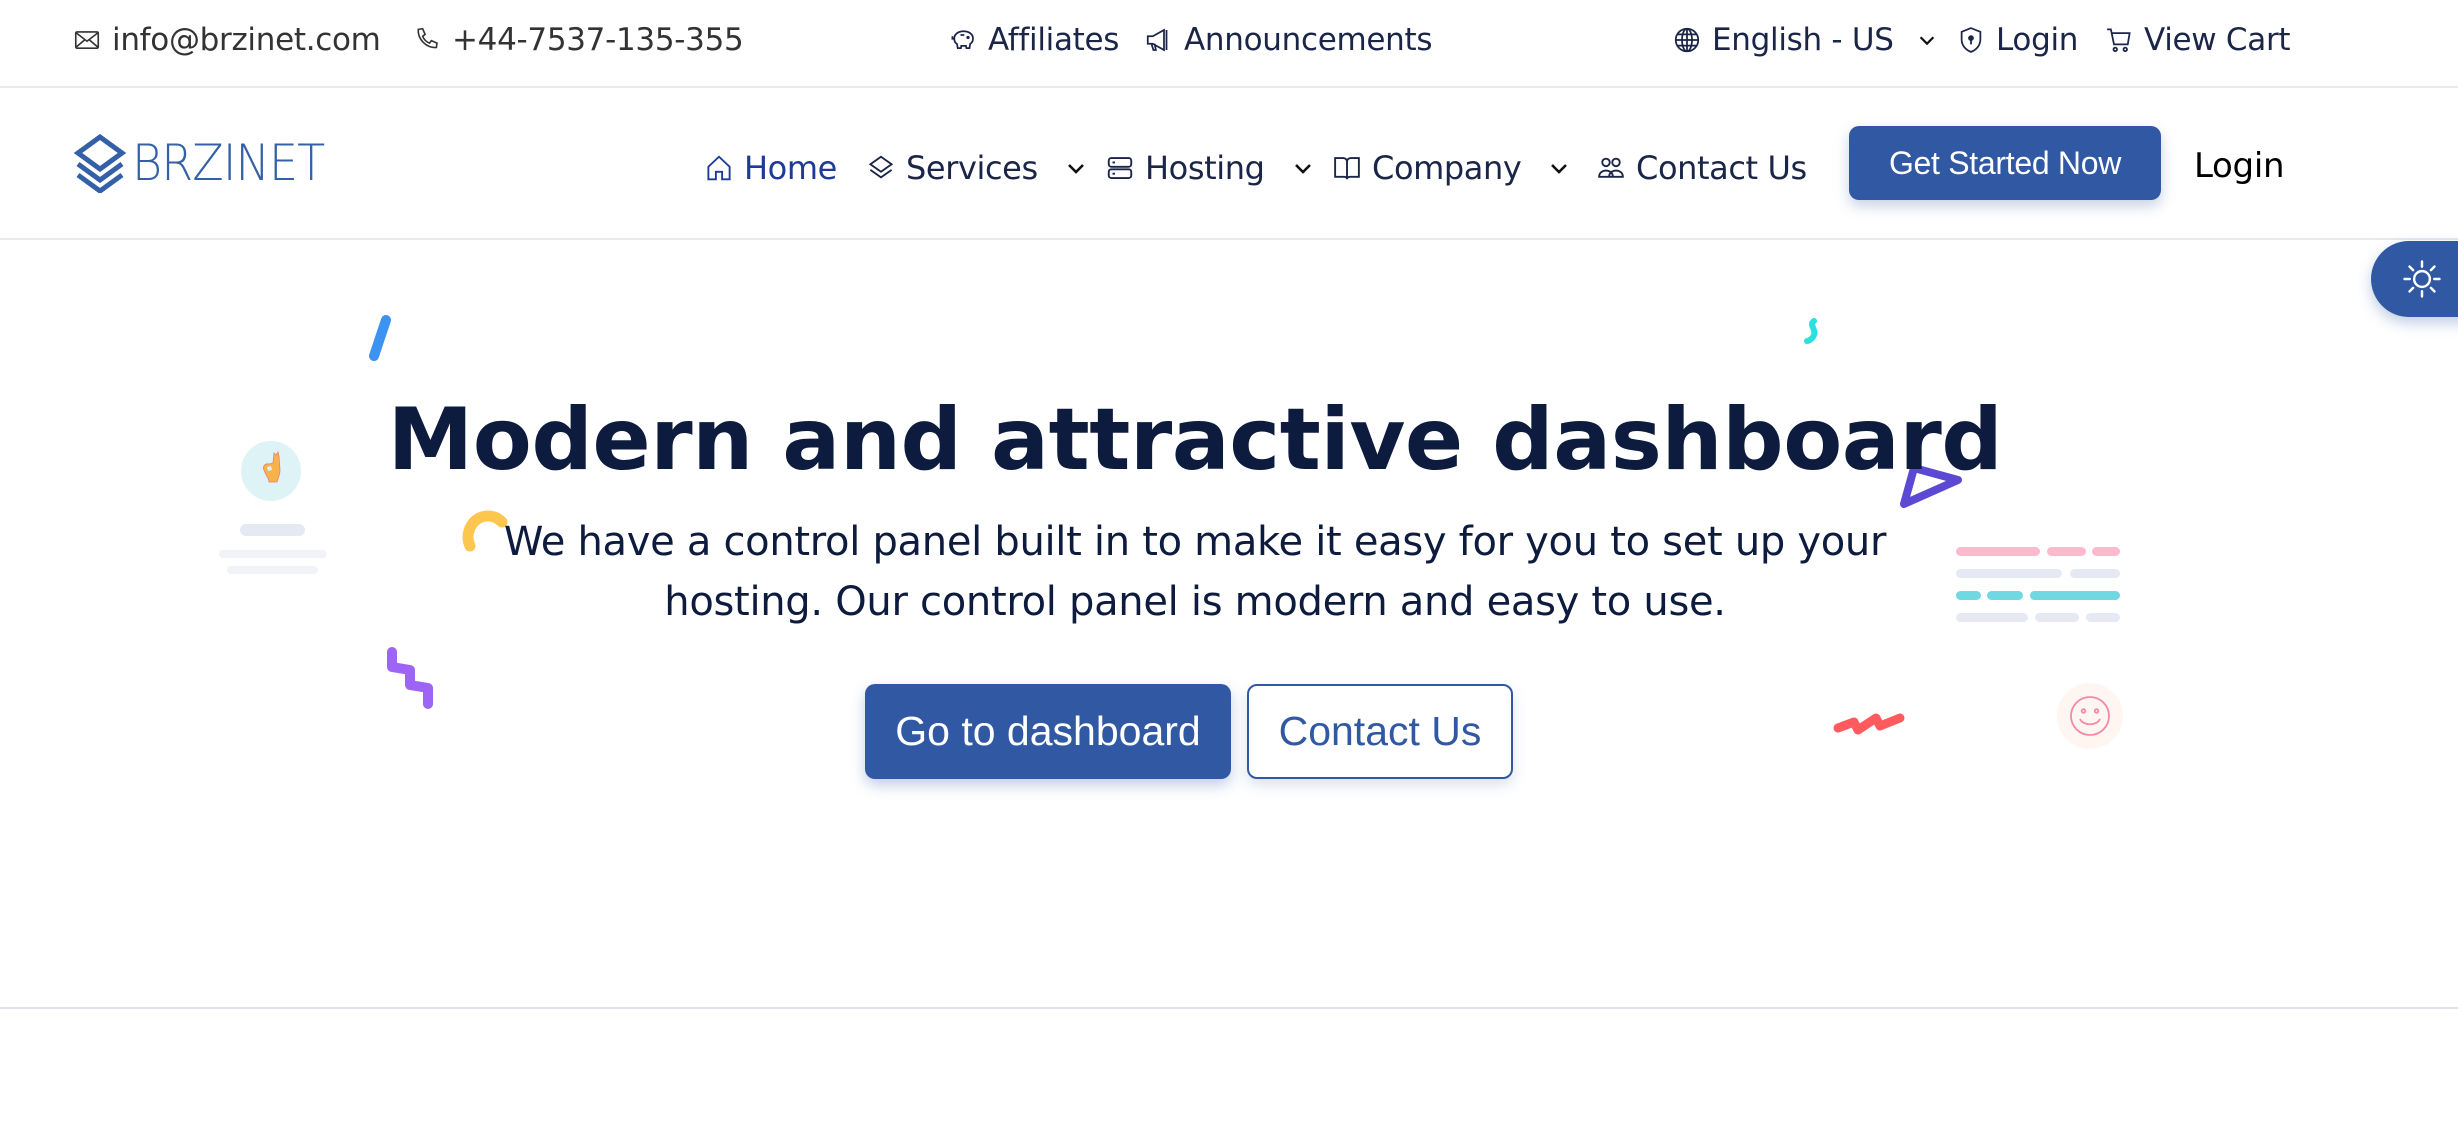 Image resolution: width=2458 pixels, height=1132 pixels. I want to click on view-cart-link: View Cart, so click(2197, 40).